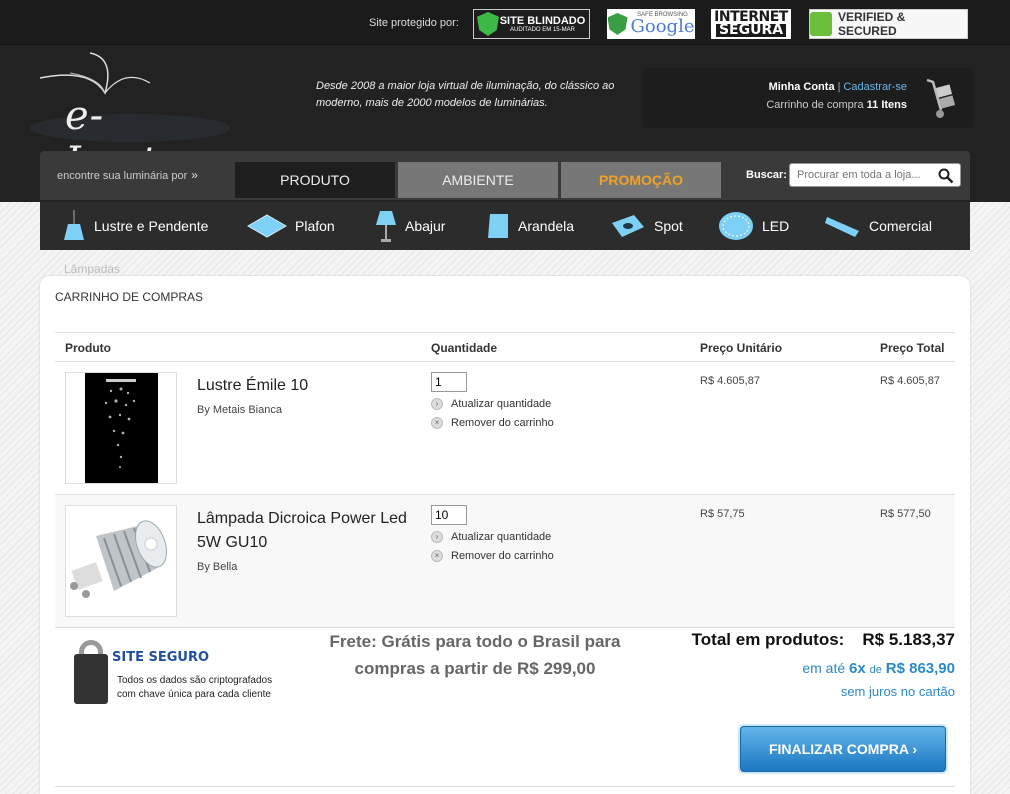  What do you see at coordinates (291, 226) in the screenshot?
I see `category-plafon: Plafon` at bounding box center [291, 226].